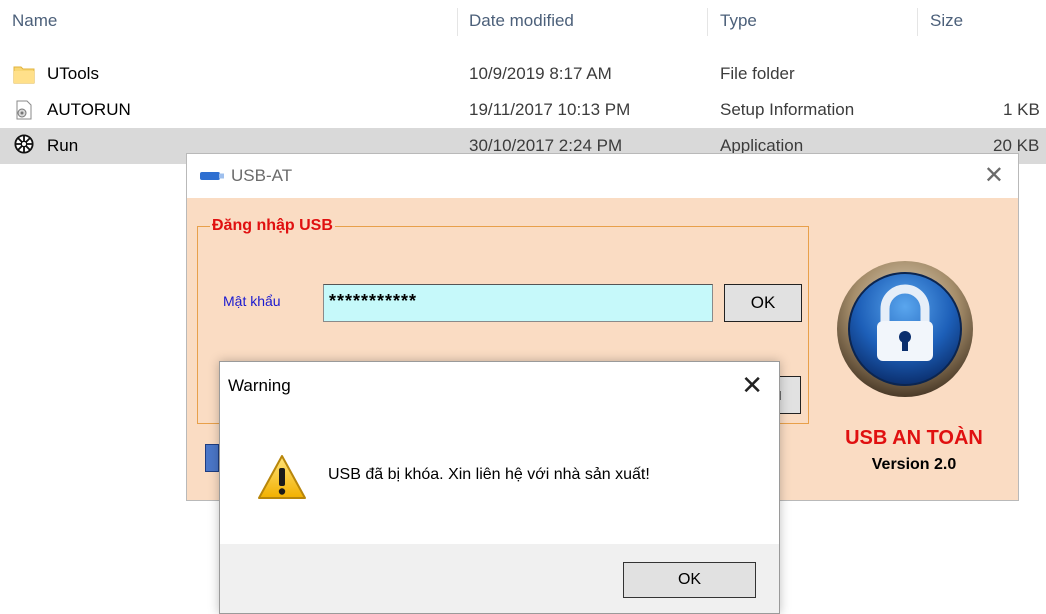  Describe the element at coordinates (905, 329) in the screenshot. I see `lock-icon` at that location.